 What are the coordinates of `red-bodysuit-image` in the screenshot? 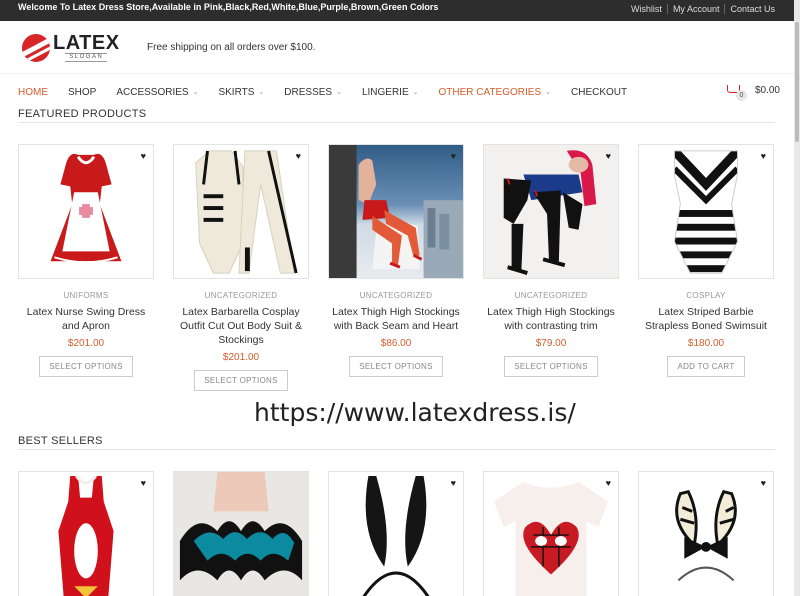 It's located at (86, 535).